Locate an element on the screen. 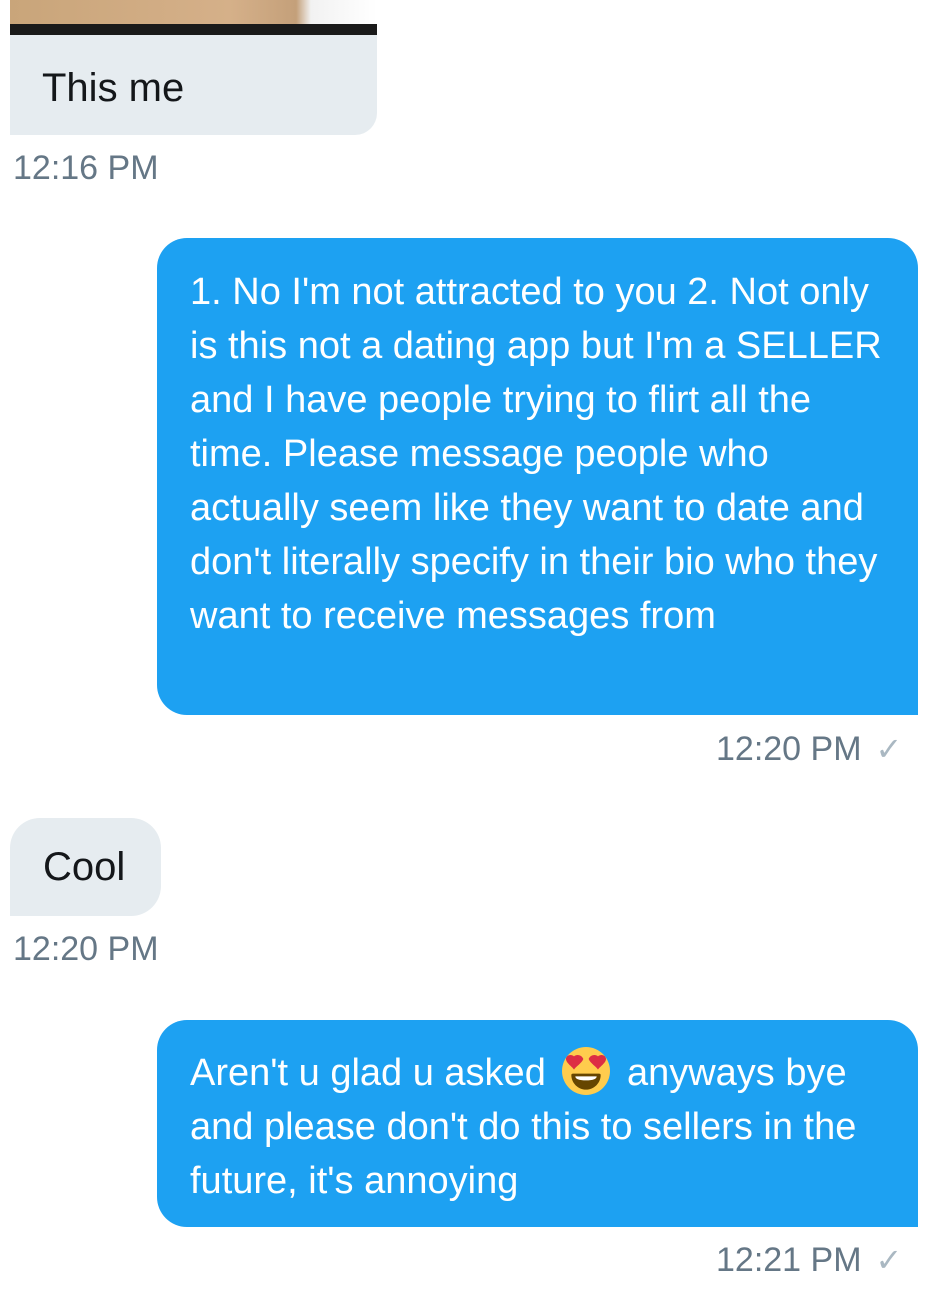 This screenshot has height=1289, width=950. message-timestamp-row: 12:20 PM ✓ is located at coordinates (809, 749).